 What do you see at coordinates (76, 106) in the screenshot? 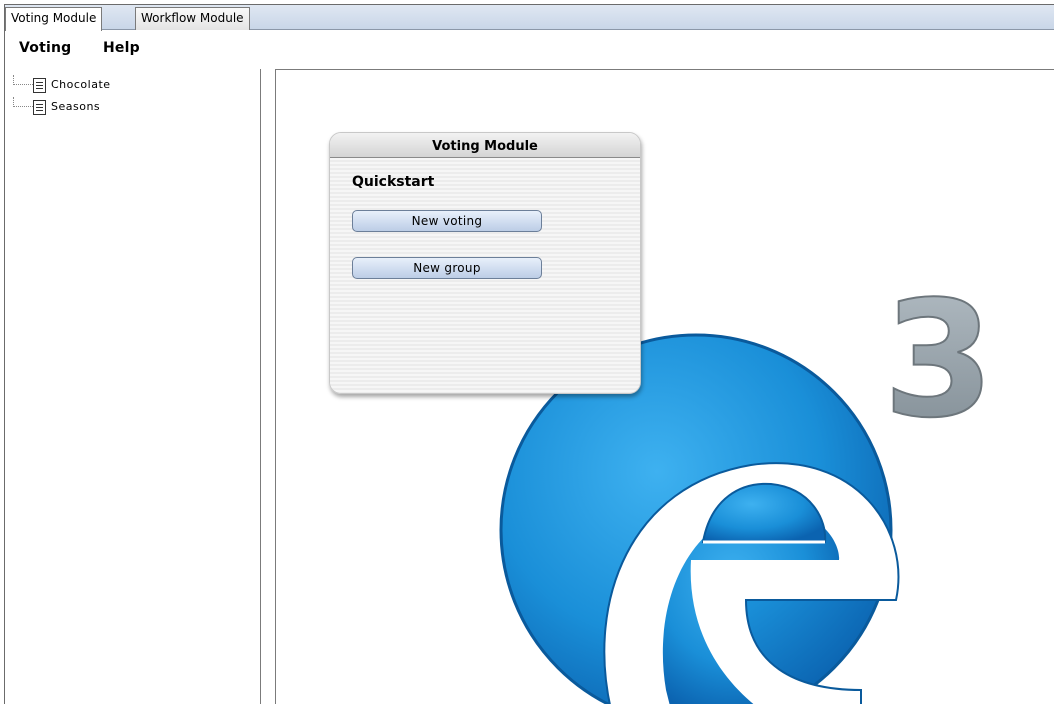
I see `tree-item-label: Seasons` at bounding box center [76, 106].